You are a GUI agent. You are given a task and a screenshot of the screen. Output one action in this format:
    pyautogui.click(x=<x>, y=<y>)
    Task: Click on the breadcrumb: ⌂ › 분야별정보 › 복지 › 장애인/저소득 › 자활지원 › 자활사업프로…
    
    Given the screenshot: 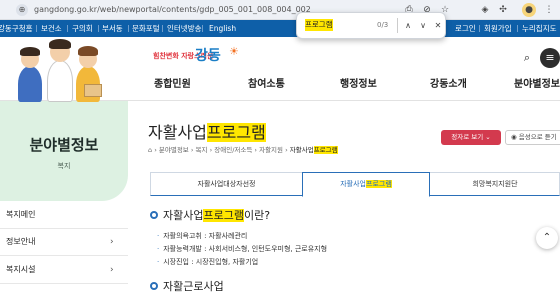 What is the action you would take?
    pyautogui.click(x=243, y=150)
    